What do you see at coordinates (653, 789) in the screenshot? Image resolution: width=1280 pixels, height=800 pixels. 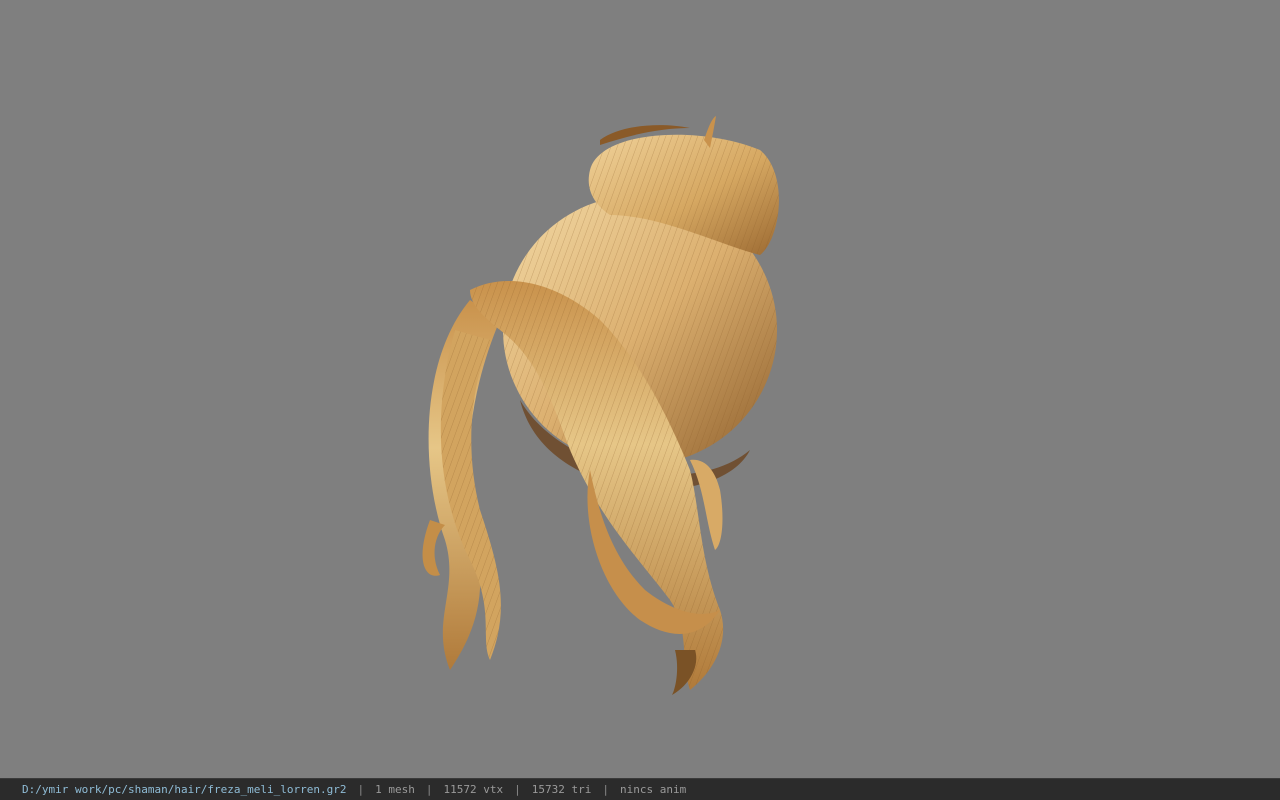 I see `animation-status: nincs anim` at bounding box center [653, 789].